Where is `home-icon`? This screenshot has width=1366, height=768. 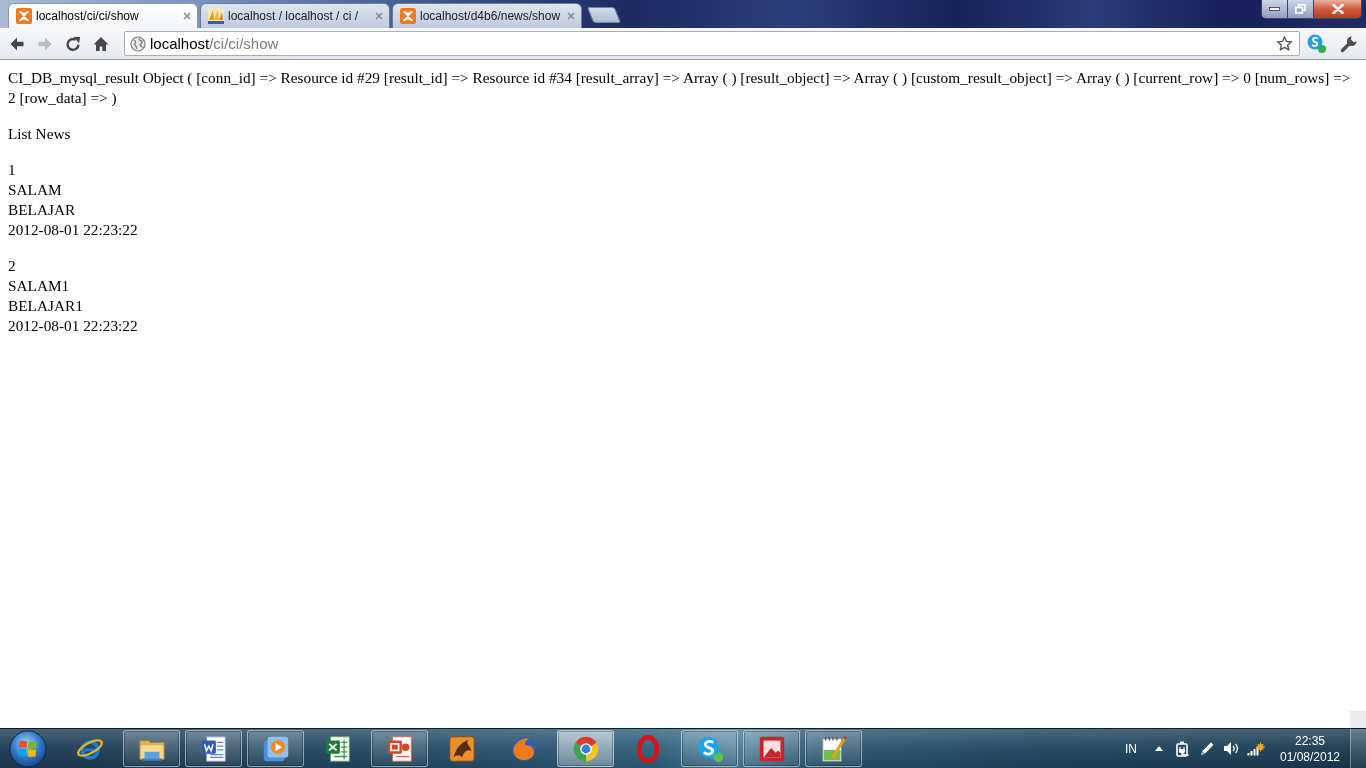
home-icon is located at coordinates (101, 43).